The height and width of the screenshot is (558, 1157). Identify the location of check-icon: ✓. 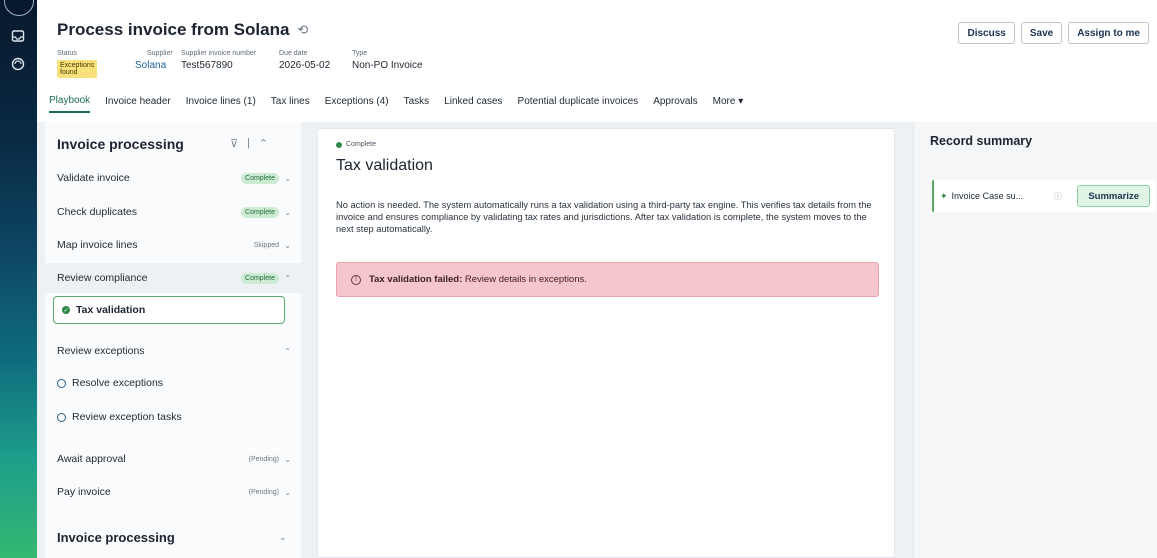
(66, 310).